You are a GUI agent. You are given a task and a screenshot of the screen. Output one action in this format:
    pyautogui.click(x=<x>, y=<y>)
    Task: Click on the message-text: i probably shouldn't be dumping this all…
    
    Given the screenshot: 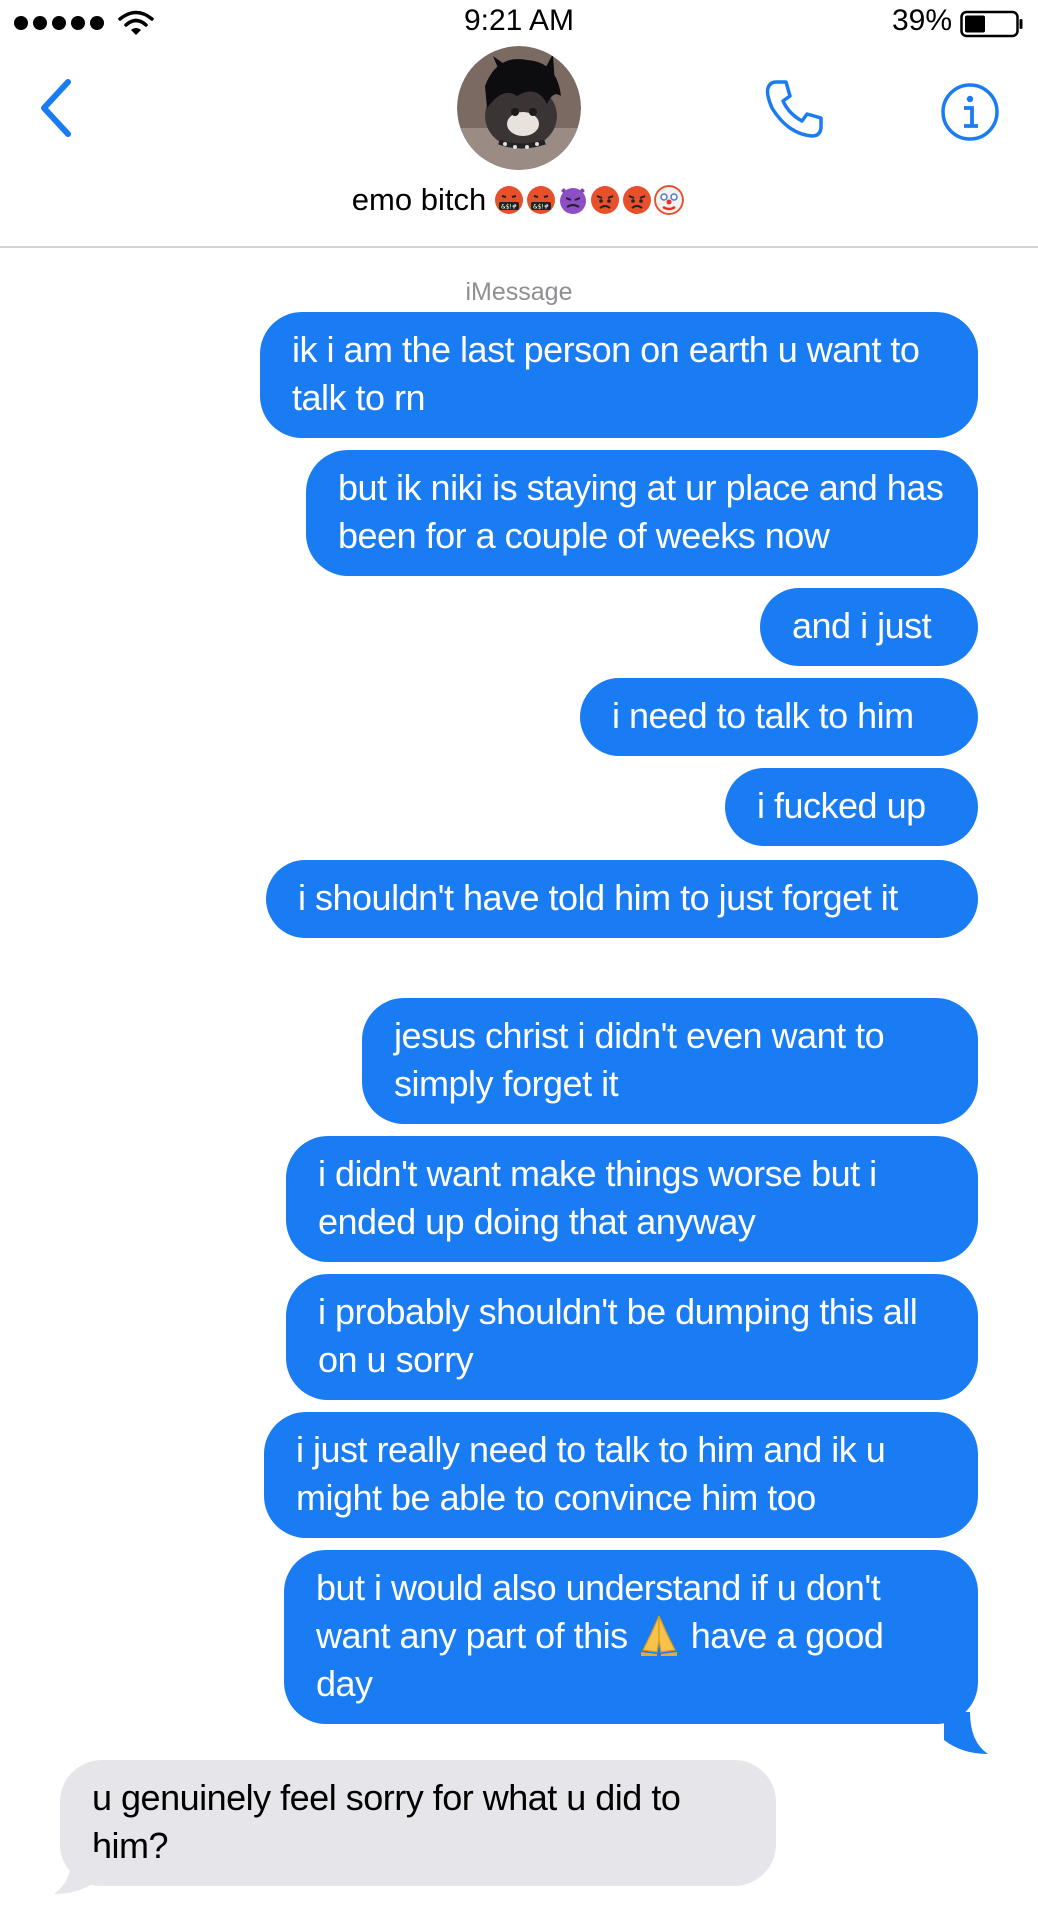 What is the action you would take?
    pyautogui.click(x=618, y=1335)
    